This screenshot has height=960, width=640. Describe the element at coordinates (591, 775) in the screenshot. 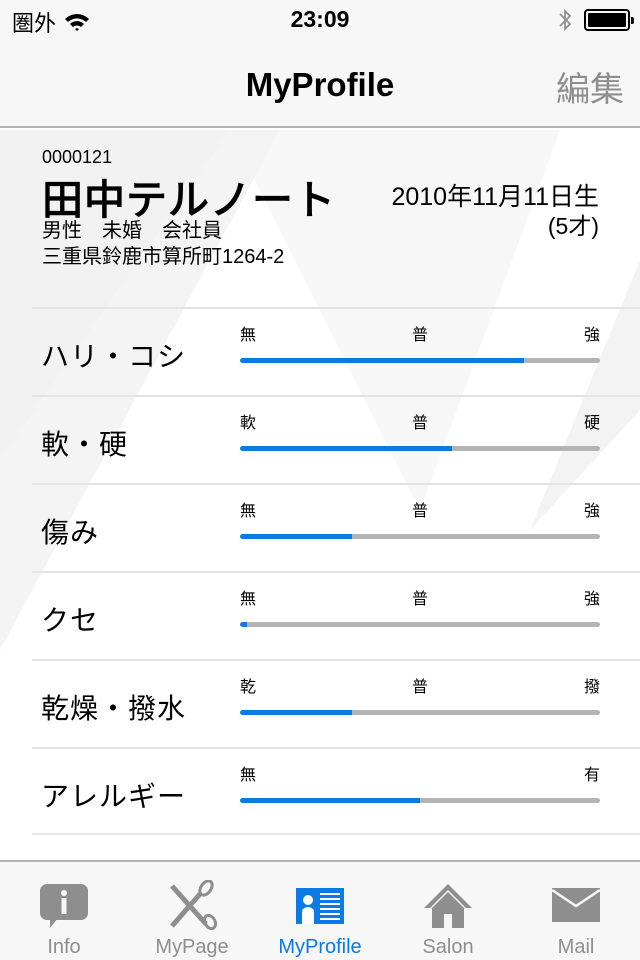

I see `scale-high-label: 有` at that location.